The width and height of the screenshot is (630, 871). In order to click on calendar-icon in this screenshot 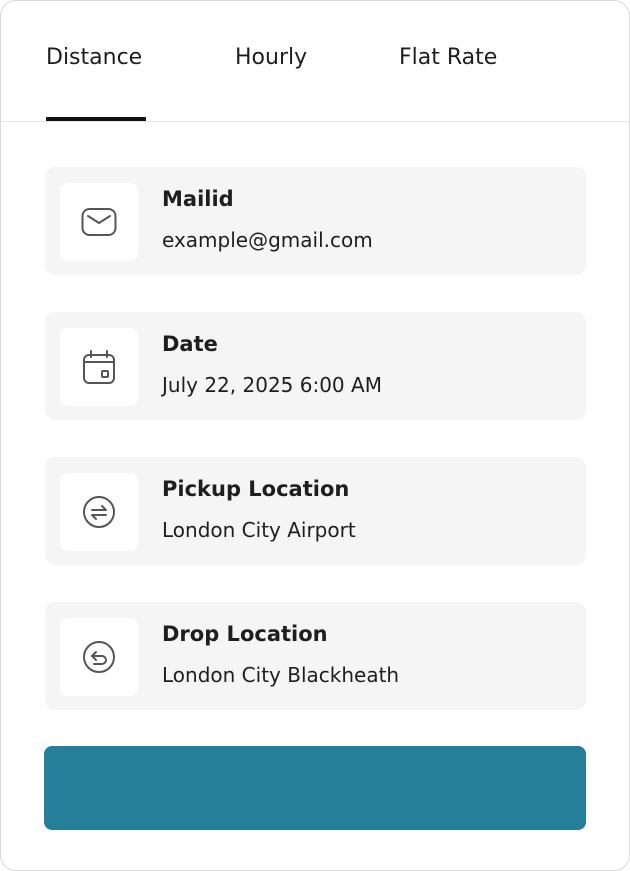, I will do `click(99, 367)`.